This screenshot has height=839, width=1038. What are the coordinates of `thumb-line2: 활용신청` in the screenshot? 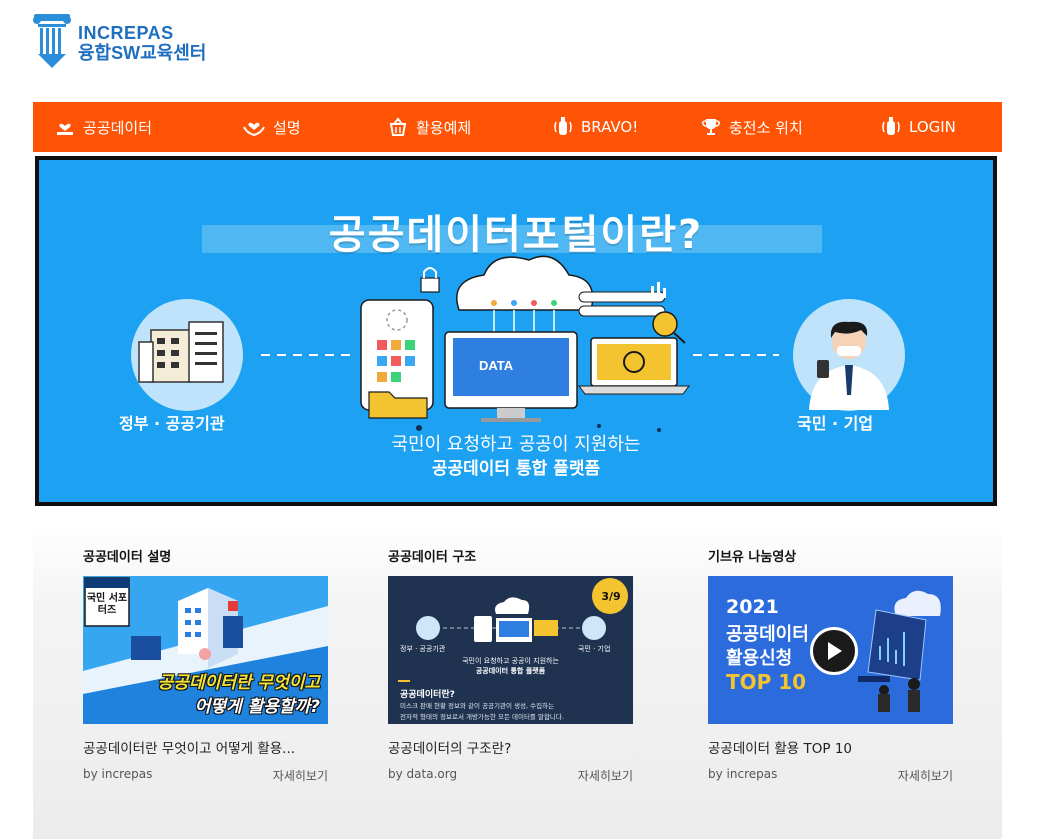 It's located at (759, 658).